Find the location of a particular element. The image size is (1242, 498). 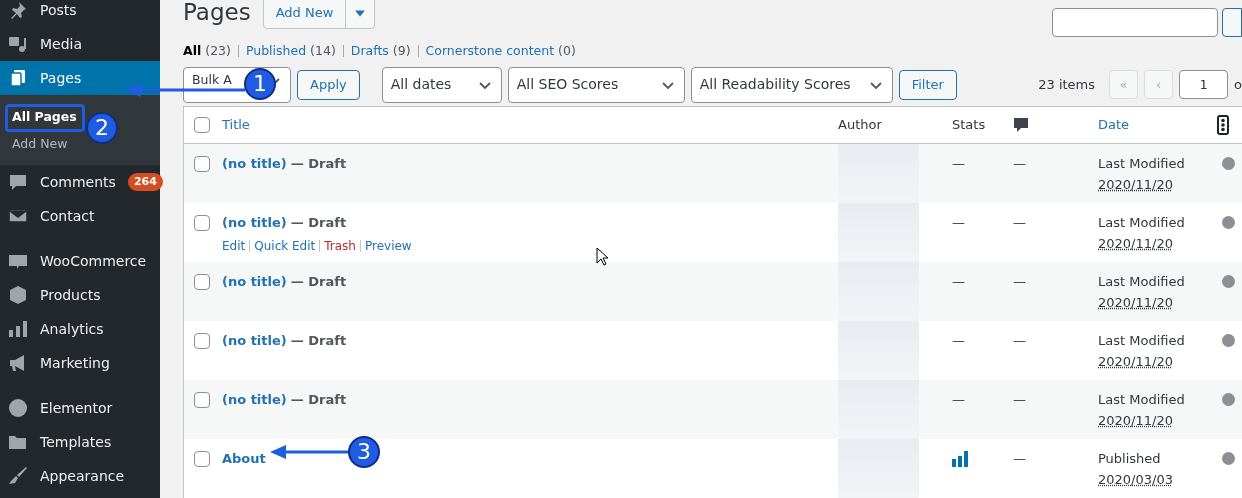

speech-bubble-icon is located at coordinates (18, 182).